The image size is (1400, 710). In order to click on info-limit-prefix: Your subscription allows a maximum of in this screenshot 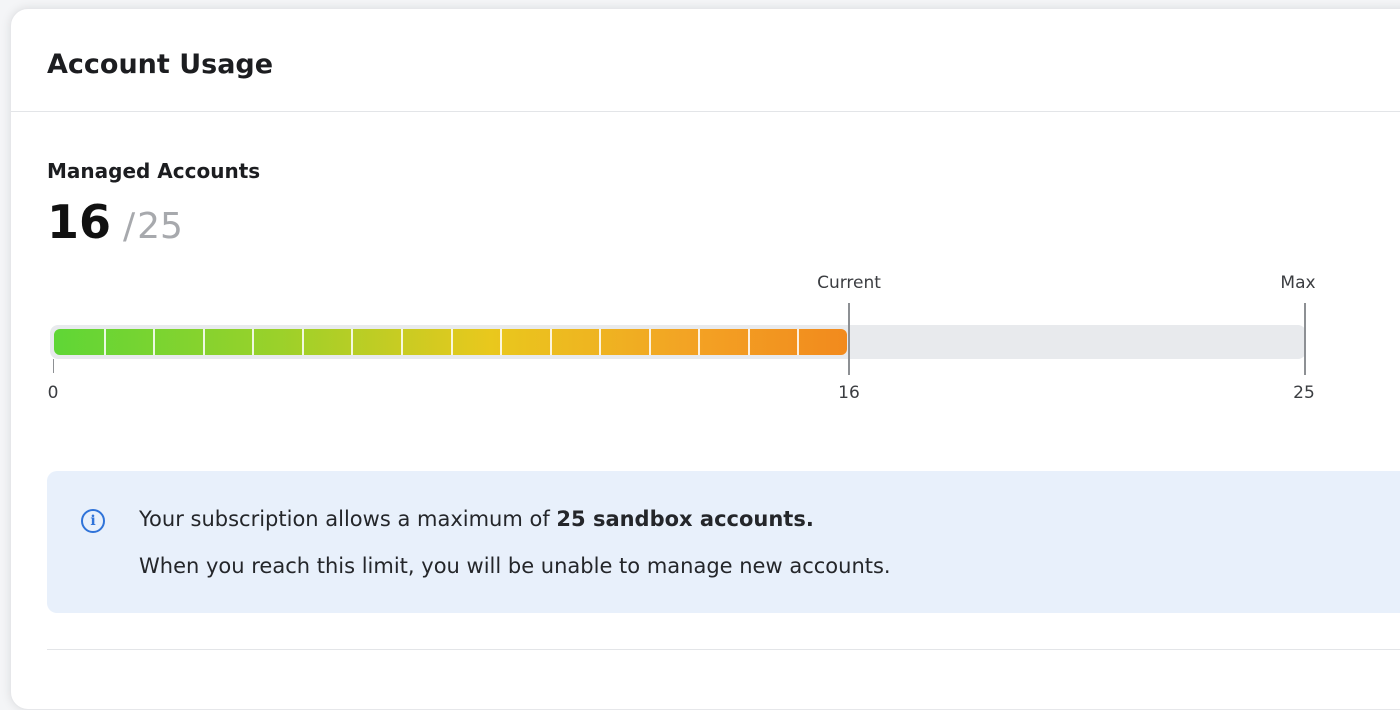, I will do `click(348, 519)`.